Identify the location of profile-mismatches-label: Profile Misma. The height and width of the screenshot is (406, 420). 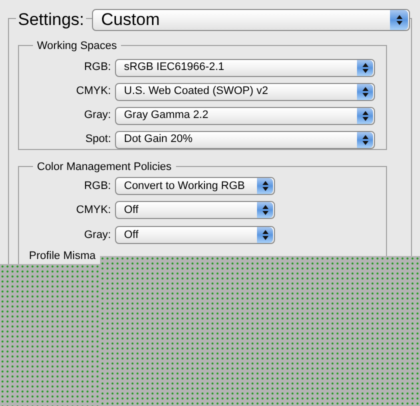
(62, 256).